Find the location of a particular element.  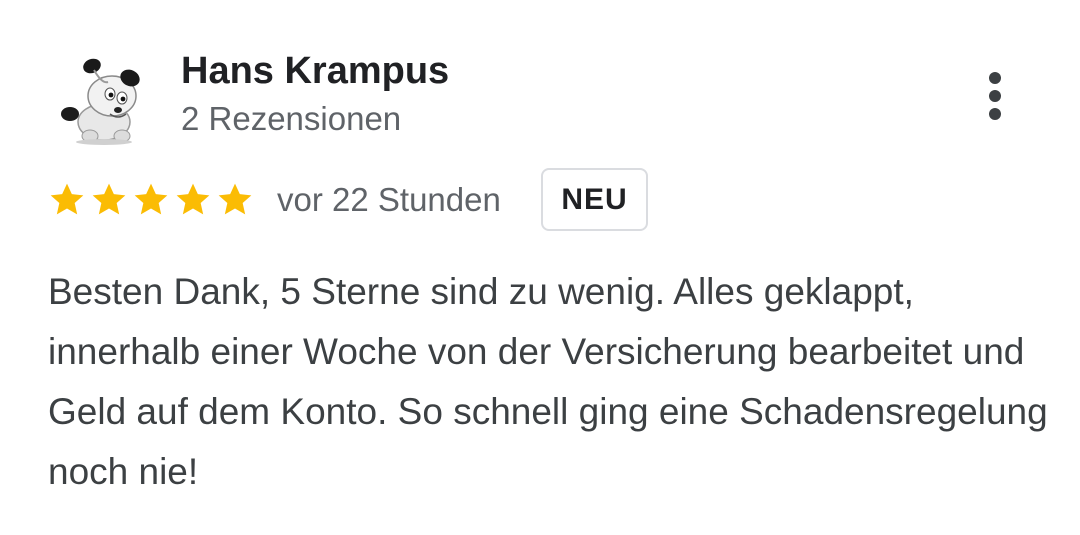

star-rating is located at coordinates (151, 200).